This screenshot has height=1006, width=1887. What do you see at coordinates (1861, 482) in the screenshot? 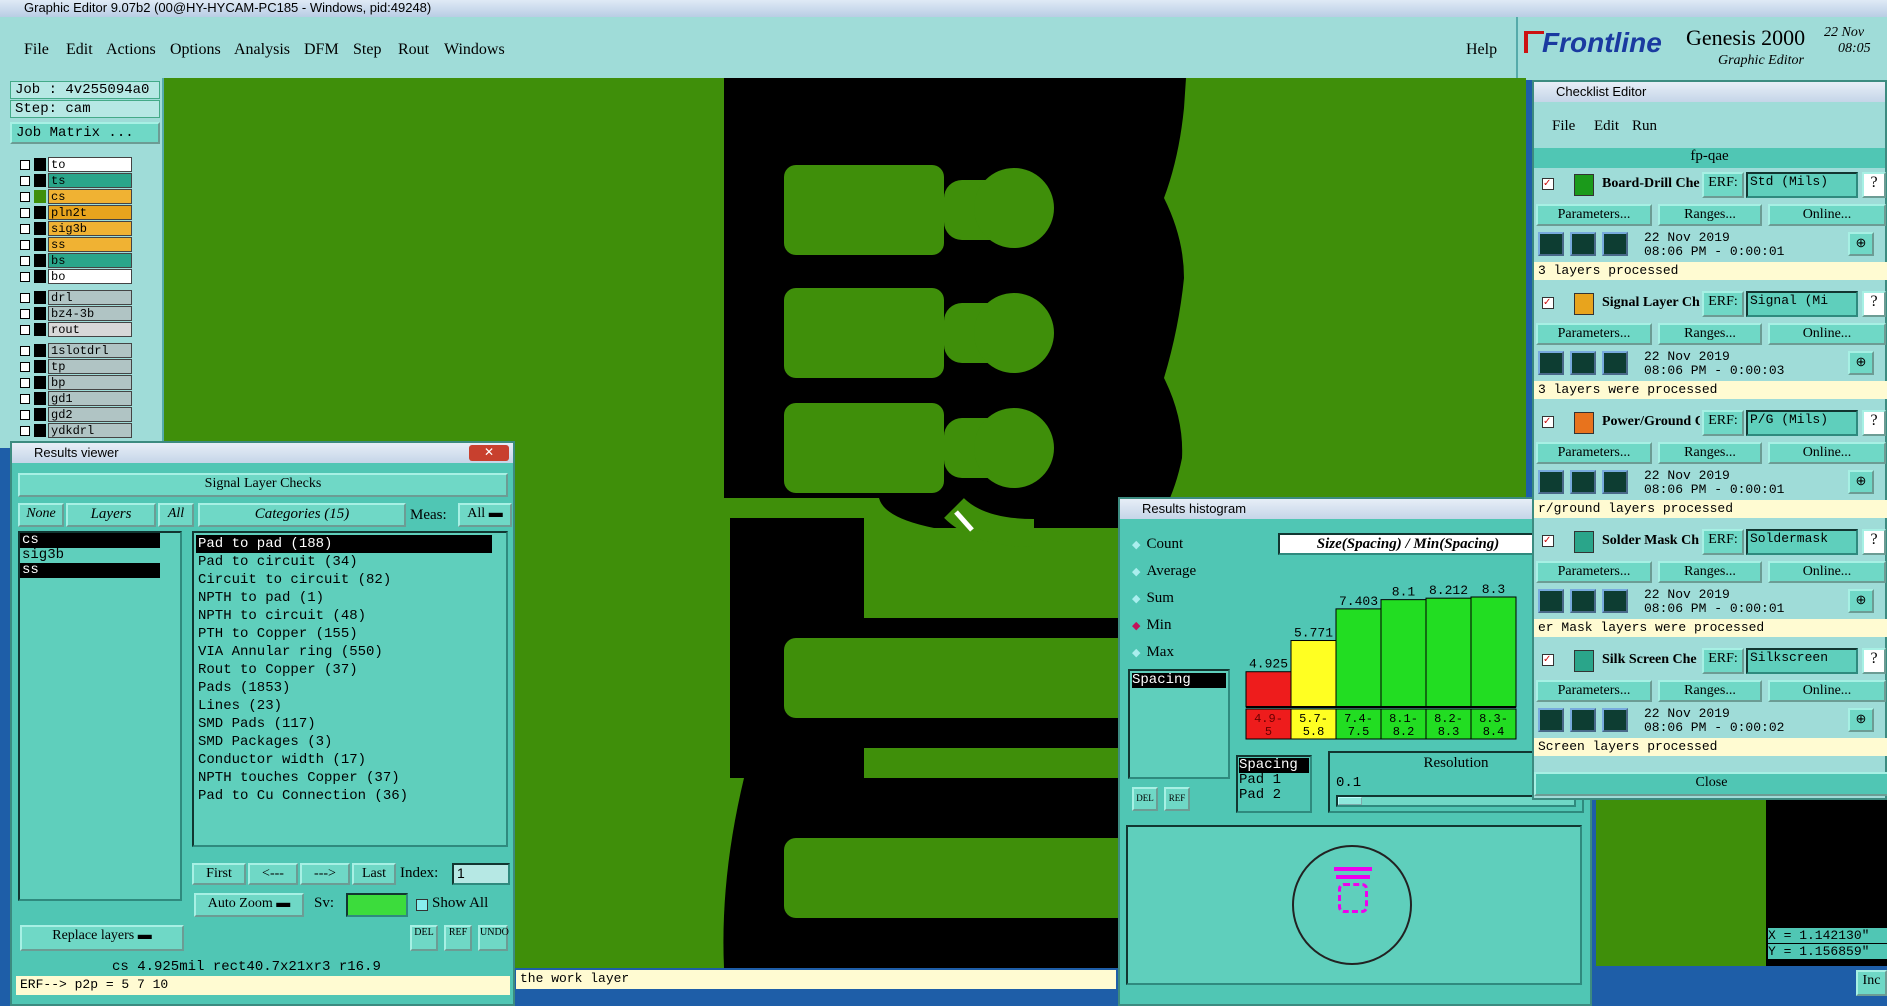
I see `zoom-icon: ⊕` at bounding box center [1861, 482].